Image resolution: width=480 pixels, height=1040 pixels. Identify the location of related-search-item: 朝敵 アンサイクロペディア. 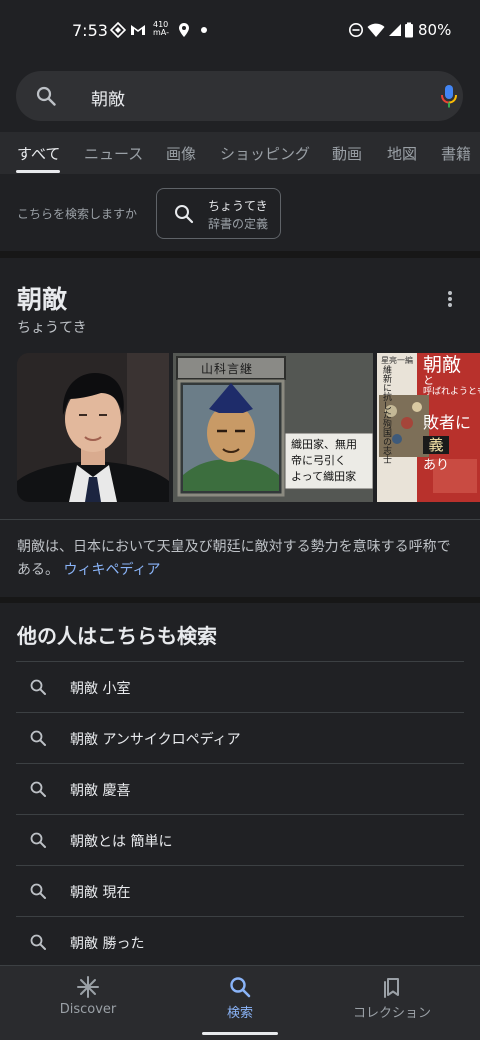
(240, 737).